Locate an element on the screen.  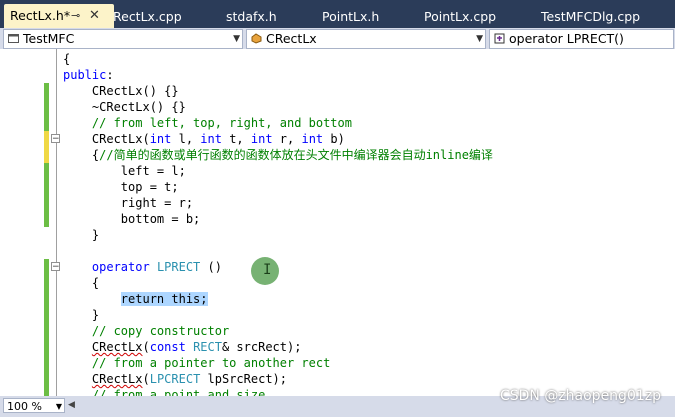
tab-rectlx-h: RectLx.h* ⊸ ✕ is located at coordinates (59, 16).